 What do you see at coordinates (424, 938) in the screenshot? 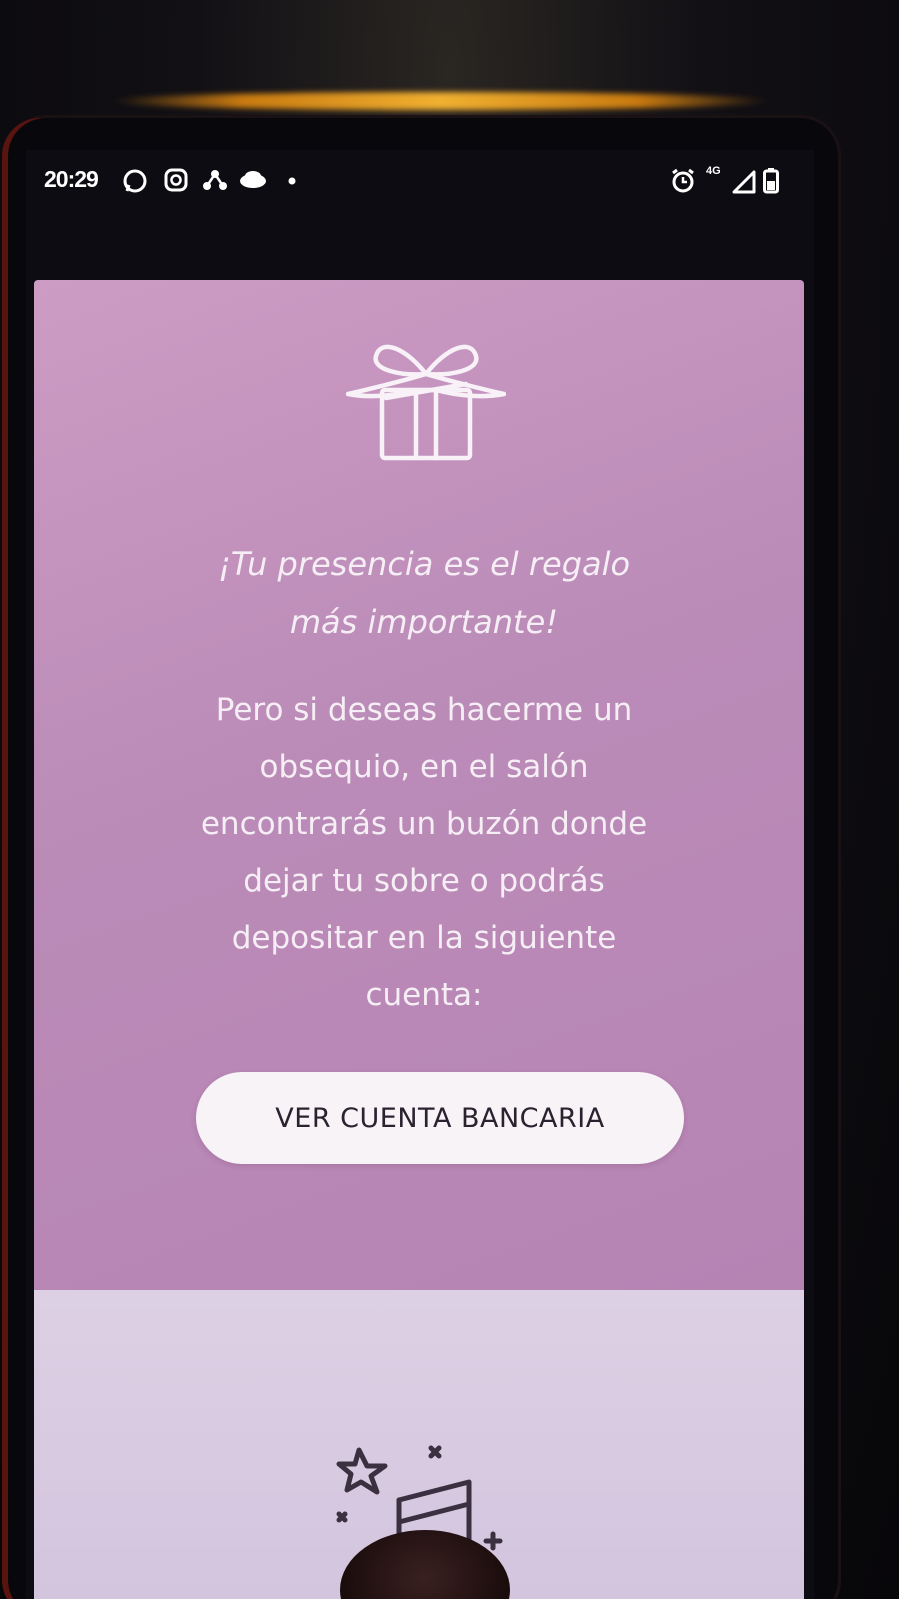
I see `body-line-5: depositar en la siguiente` at bounding box center [424, 938].